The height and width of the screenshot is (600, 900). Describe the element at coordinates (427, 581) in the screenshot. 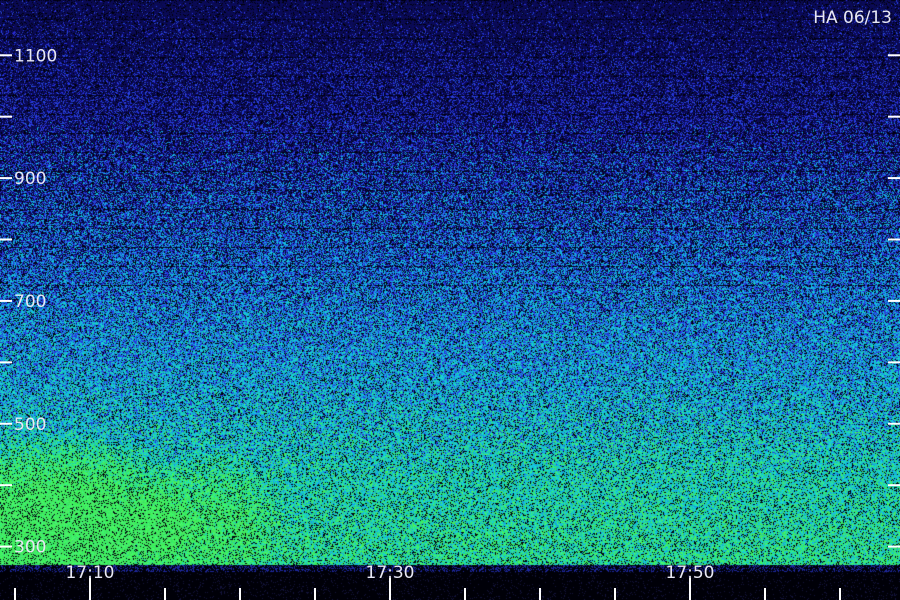

I see `x-axis: 17:10 17:30 17:50` at that location.